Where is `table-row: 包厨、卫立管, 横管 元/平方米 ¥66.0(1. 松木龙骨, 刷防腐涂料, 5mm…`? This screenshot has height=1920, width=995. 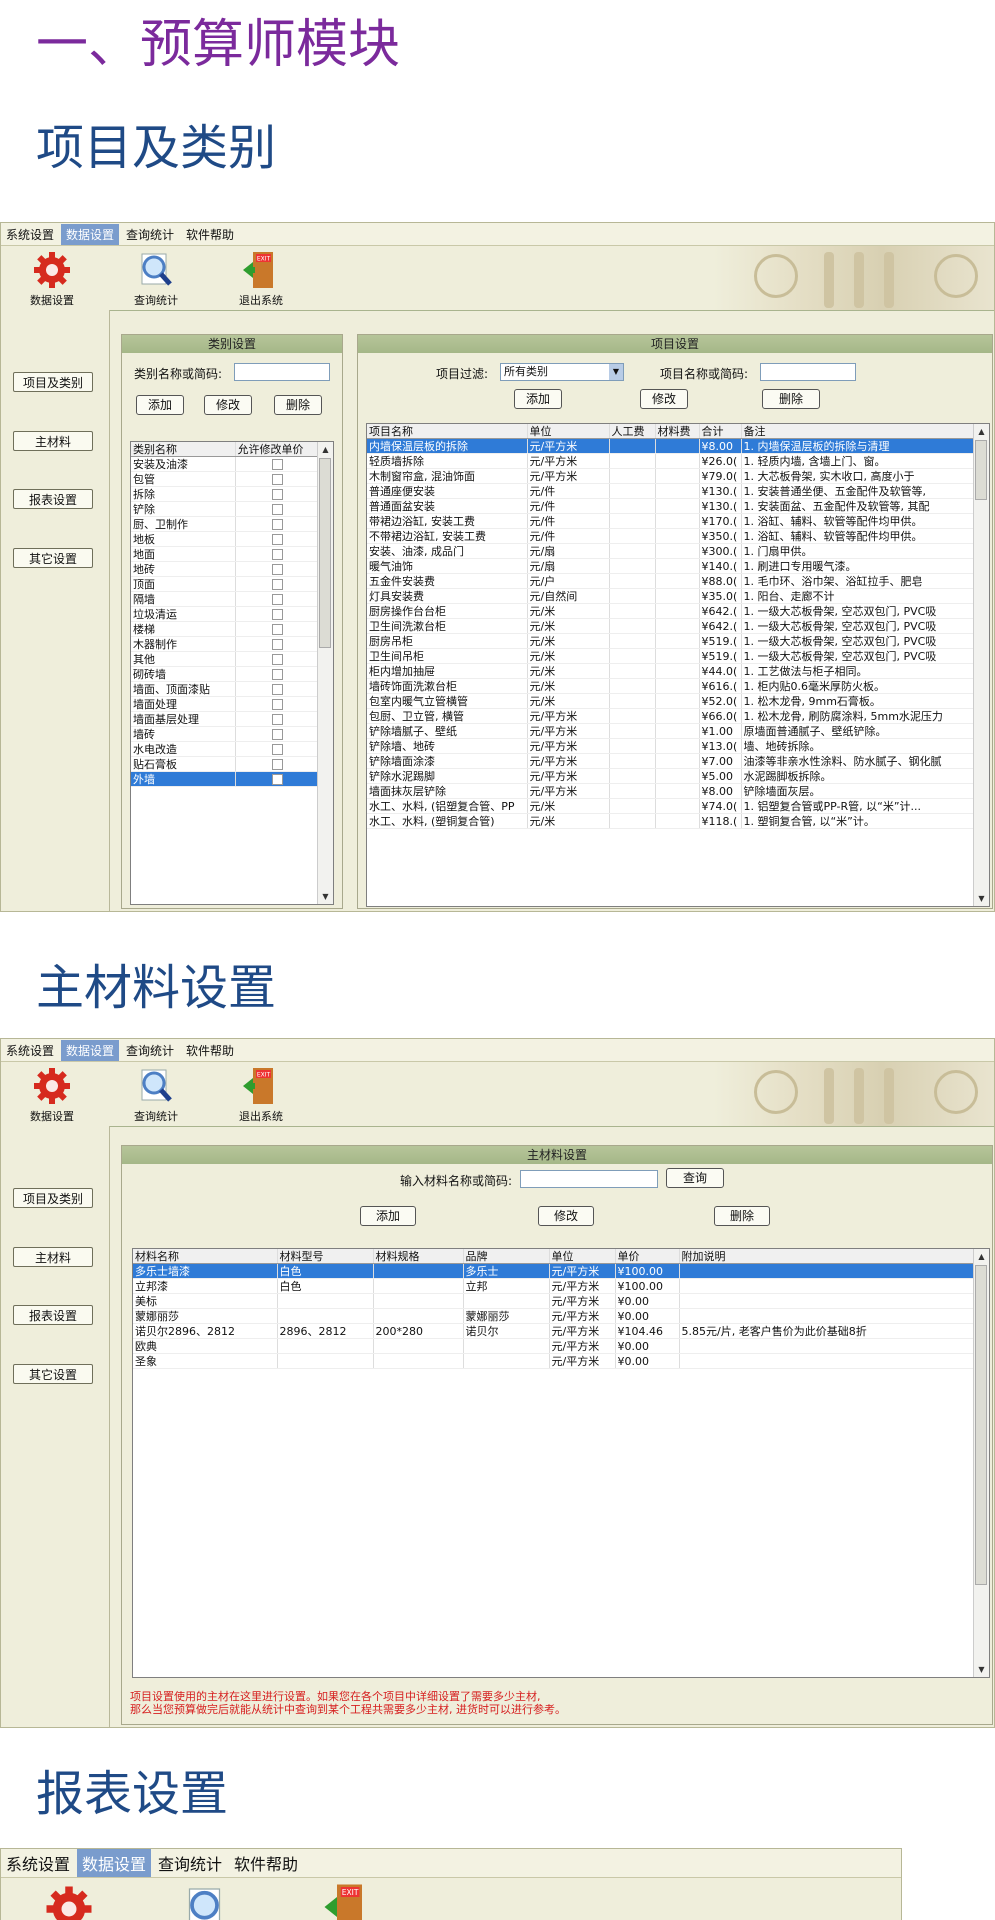
table-row: 包厨、卫立管, 横管 元/平方米 ¥66.0(1. 松木龙骨, 刷防腐涂料, 5mm… is located at coordinates (671, 716).